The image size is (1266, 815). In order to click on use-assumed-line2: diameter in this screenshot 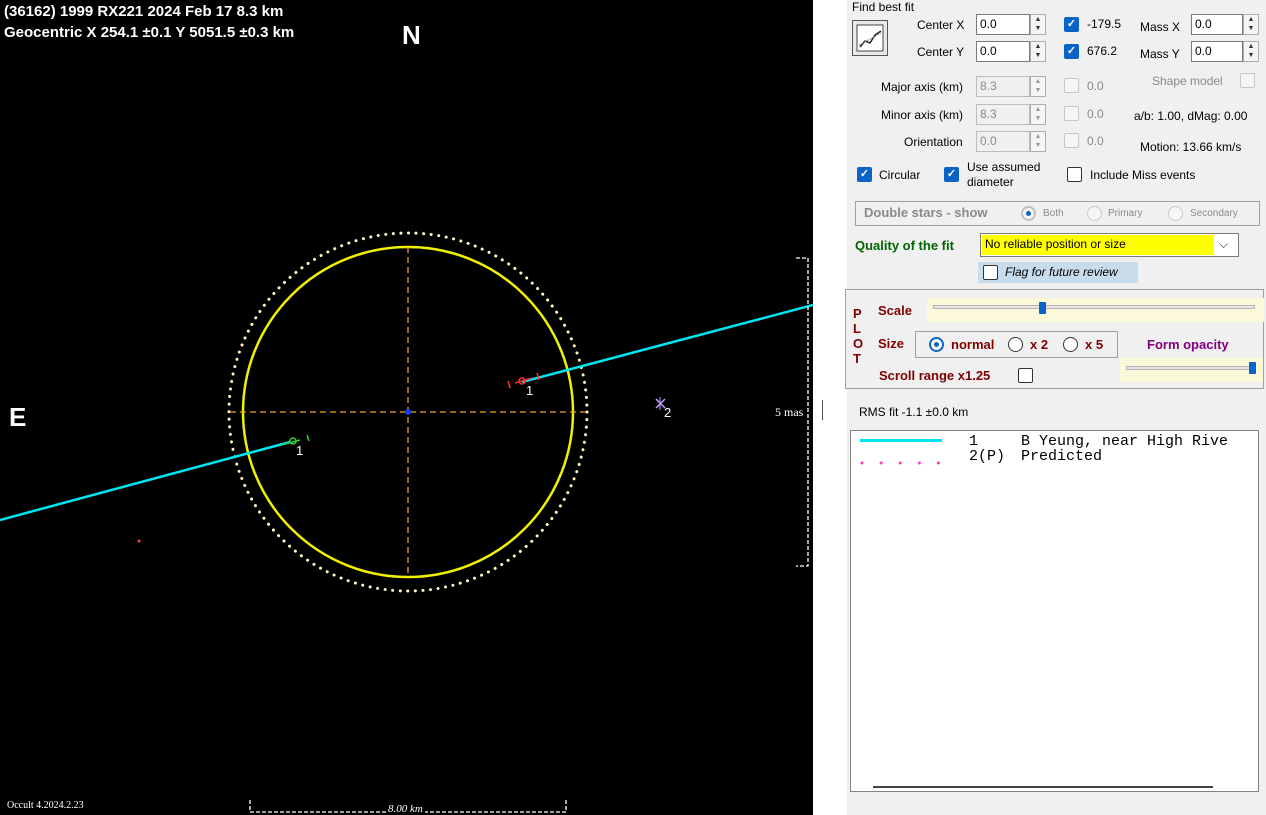, I will do `click(990, 182)`.